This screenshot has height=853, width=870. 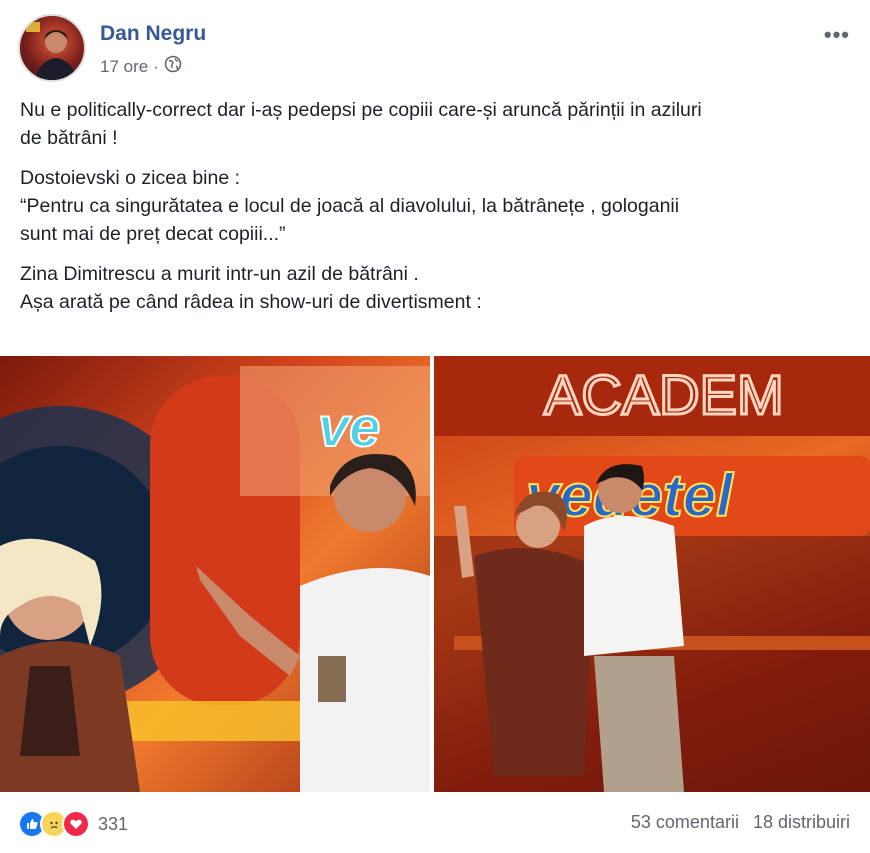 I want to click on post-time: 17 ore, so click(x=124, y=67).